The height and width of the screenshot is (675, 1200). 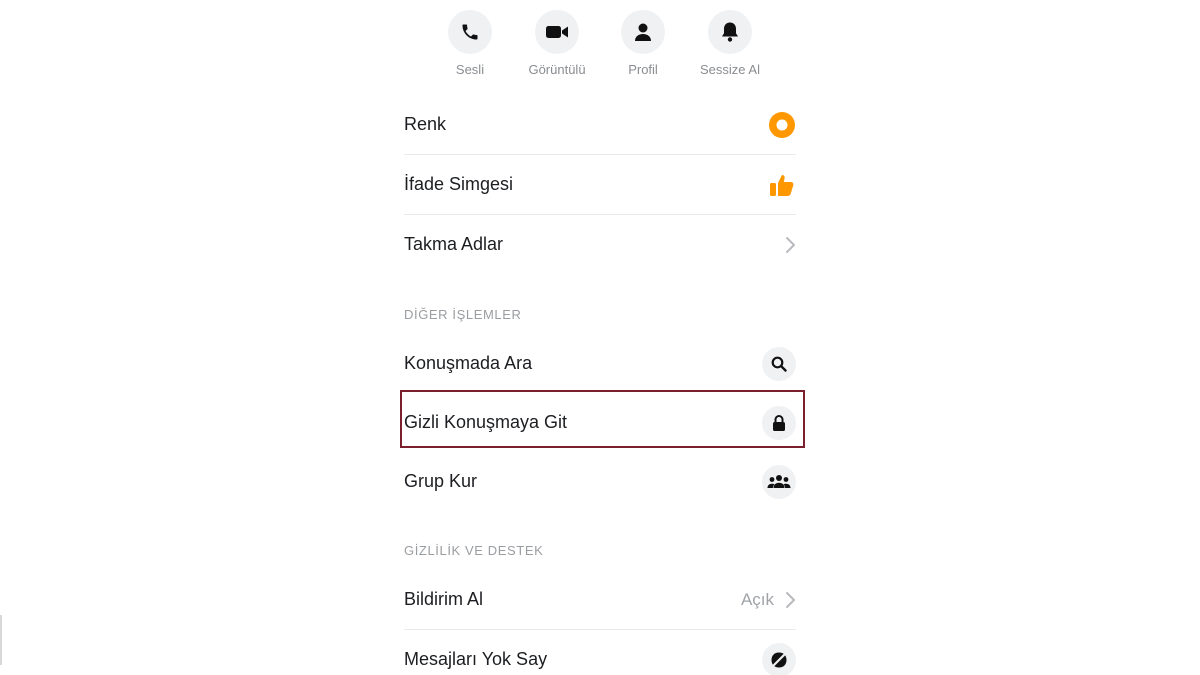 I want to click on phone-icon, so click(x=470, y=32).